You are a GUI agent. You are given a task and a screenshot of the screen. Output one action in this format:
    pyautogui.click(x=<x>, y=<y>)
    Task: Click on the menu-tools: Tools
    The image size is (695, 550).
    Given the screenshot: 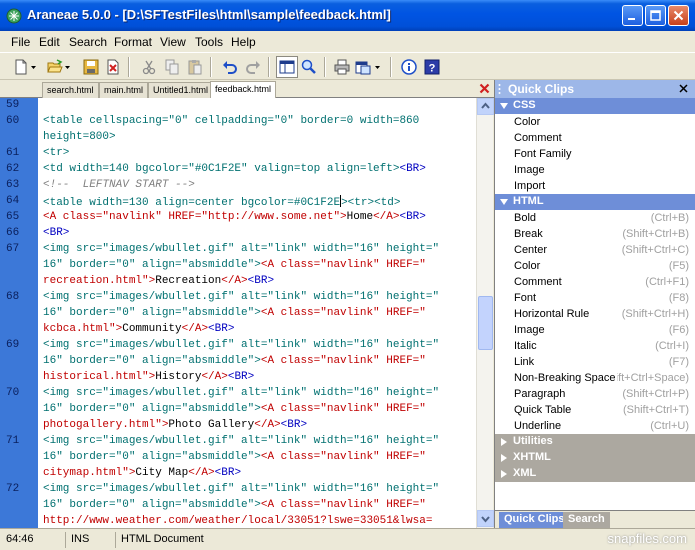 What is the action you would take?
    pyautogui.click(x=209, y=42)
    